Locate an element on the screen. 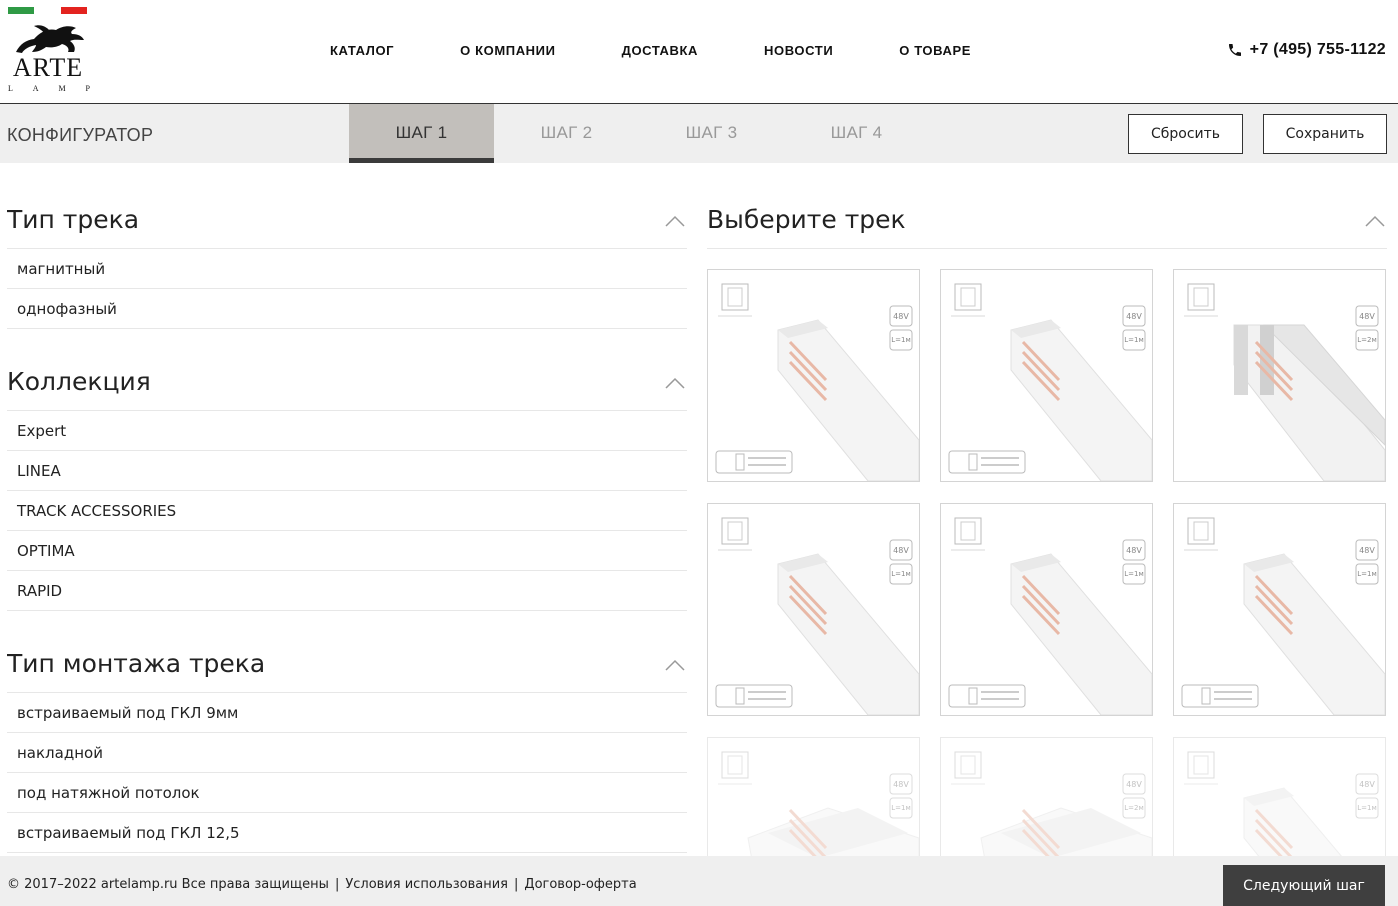 Image resolution: width=1398 pixels, height=906 pixels. step-tabs: ШАГ 1 ШАГ 2 ШАГ 3 ШАГ 4 is located at coordinates (639, 133).